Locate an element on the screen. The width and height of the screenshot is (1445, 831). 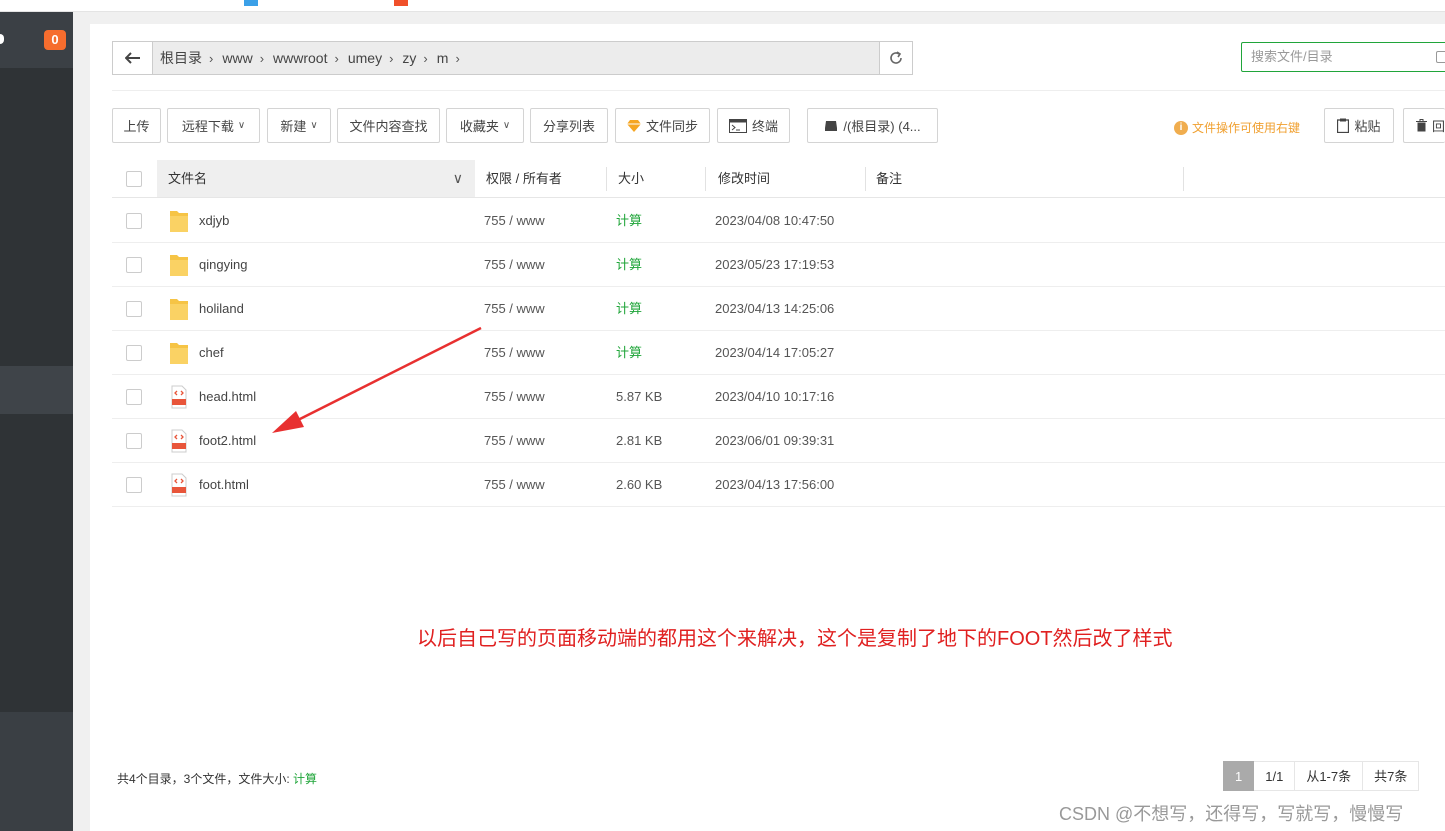
annotation-note: 以后自己写的页面移动端的都用这个来解决，这个是复制了地下的FOOT然后改了样式 is located at coordinates (795, 639).